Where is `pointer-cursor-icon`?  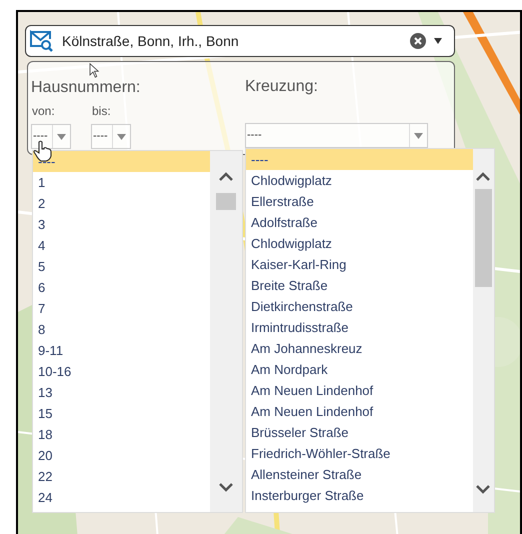 pointer-cursor-icon is located at coordinates (94, 70).